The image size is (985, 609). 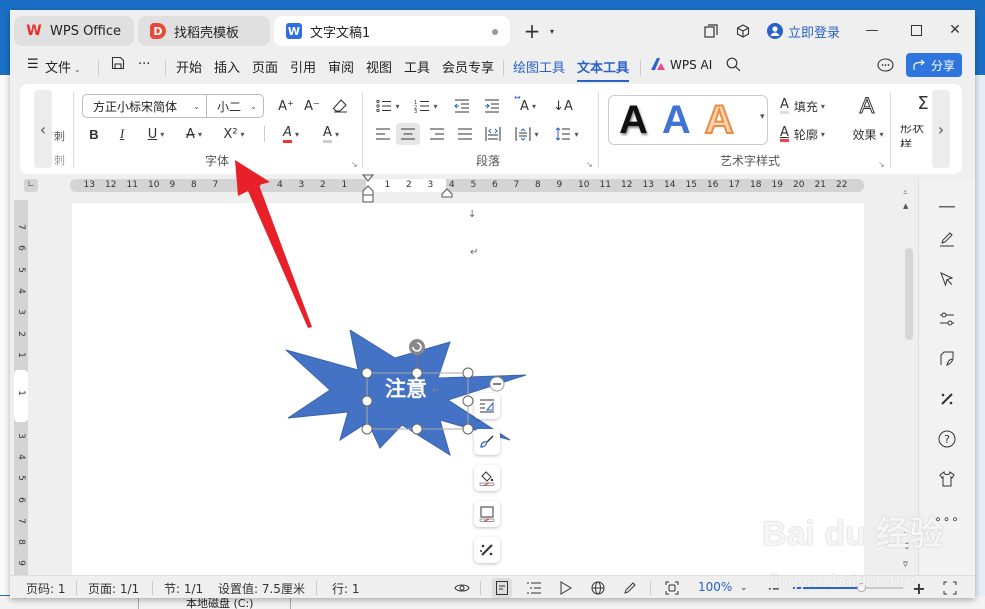 I want to click on comment-icon, so click(x=885, y=67).